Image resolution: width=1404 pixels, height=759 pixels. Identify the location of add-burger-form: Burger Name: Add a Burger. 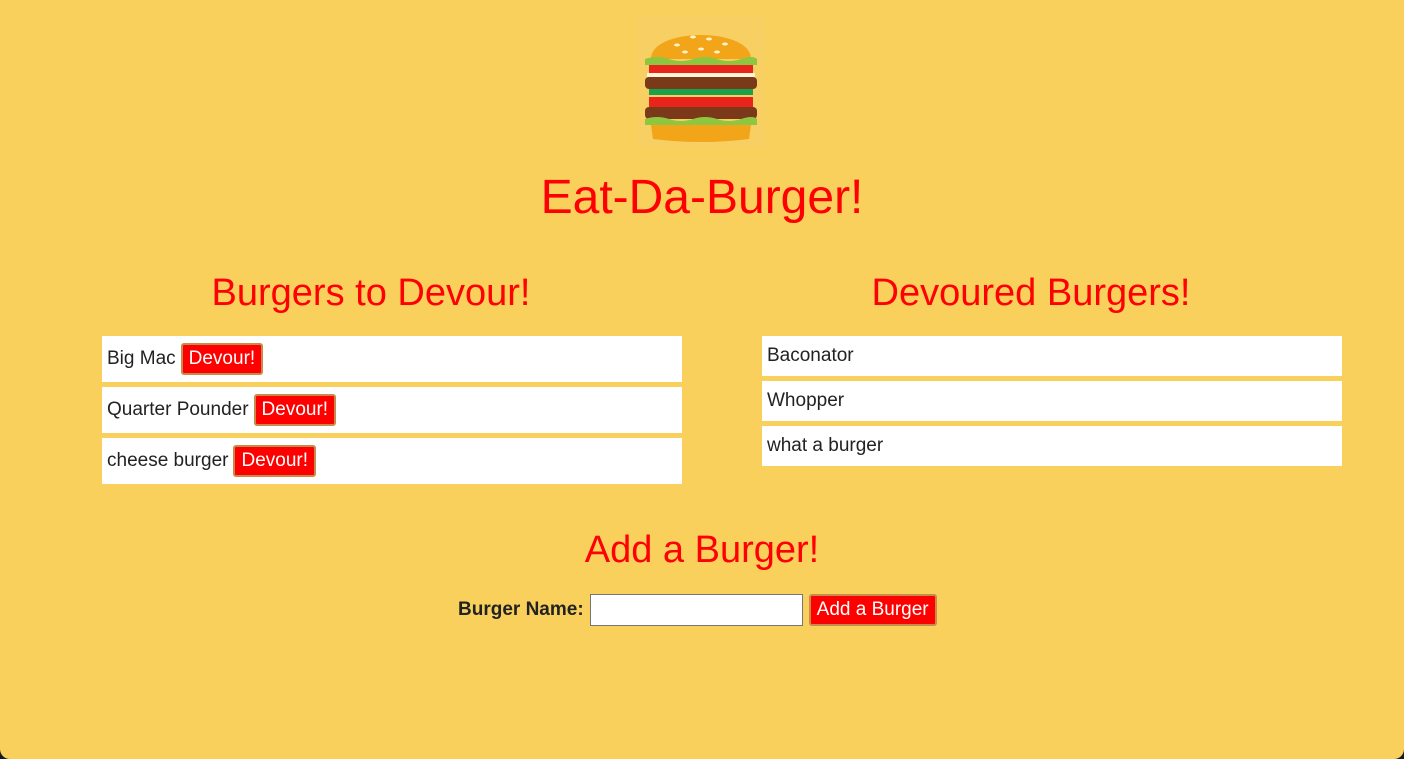
(697, 610).